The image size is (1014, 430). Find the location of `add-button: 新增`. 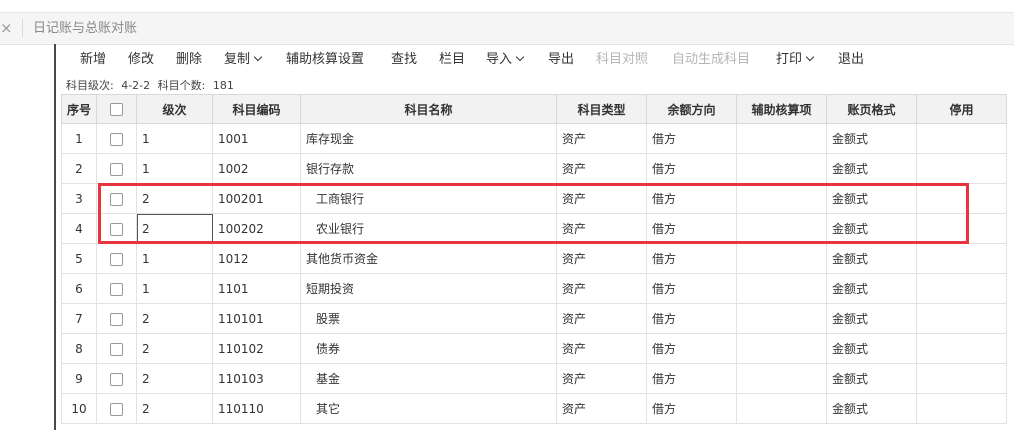

add-button: 新增 is located at coordinates (93, 60).